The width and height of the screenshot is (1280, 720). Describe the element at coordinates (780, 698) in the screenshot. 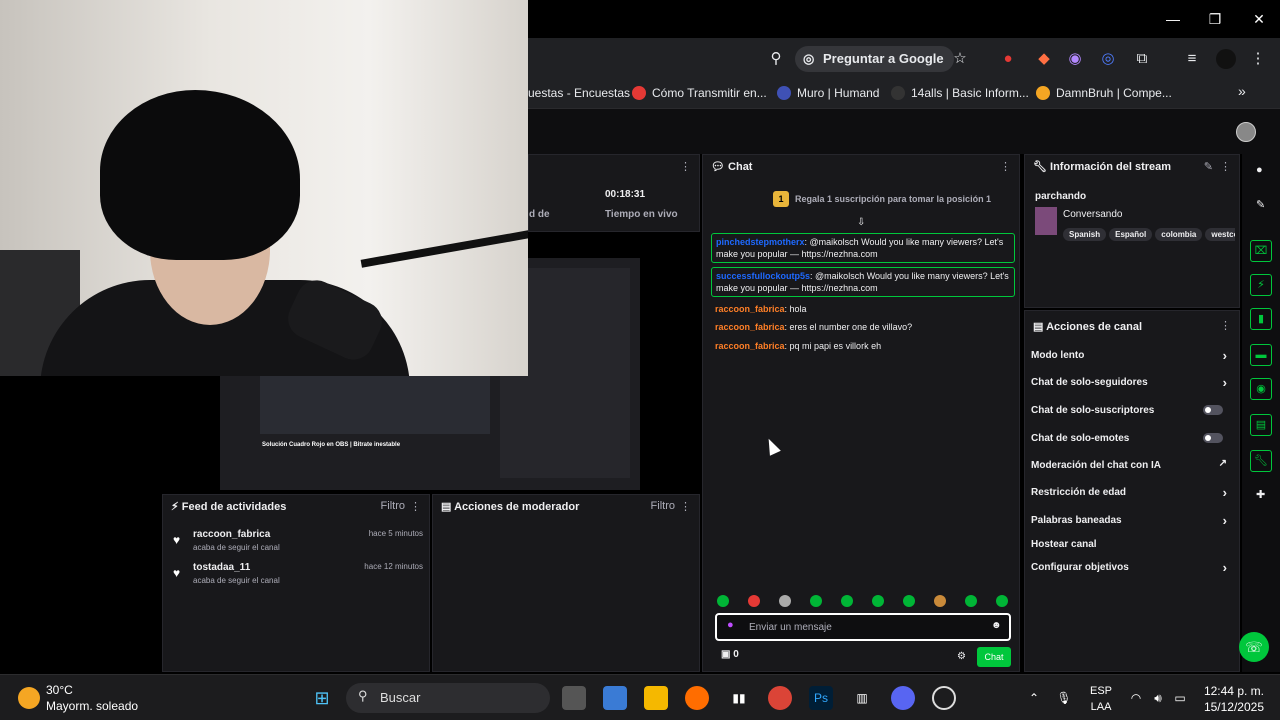

I see `chrome-icon` at that location.